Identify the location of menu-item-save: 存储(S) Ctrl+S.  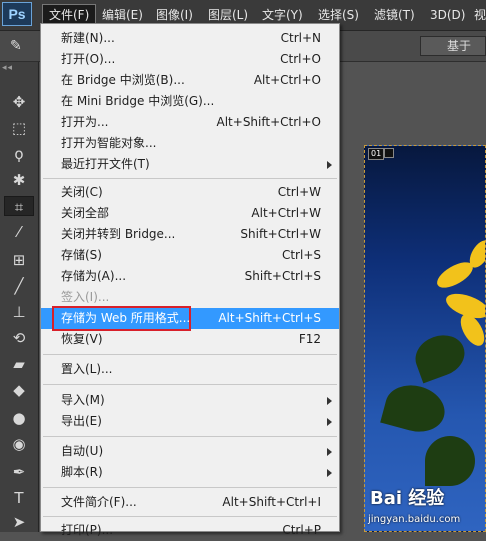
(190, 255).